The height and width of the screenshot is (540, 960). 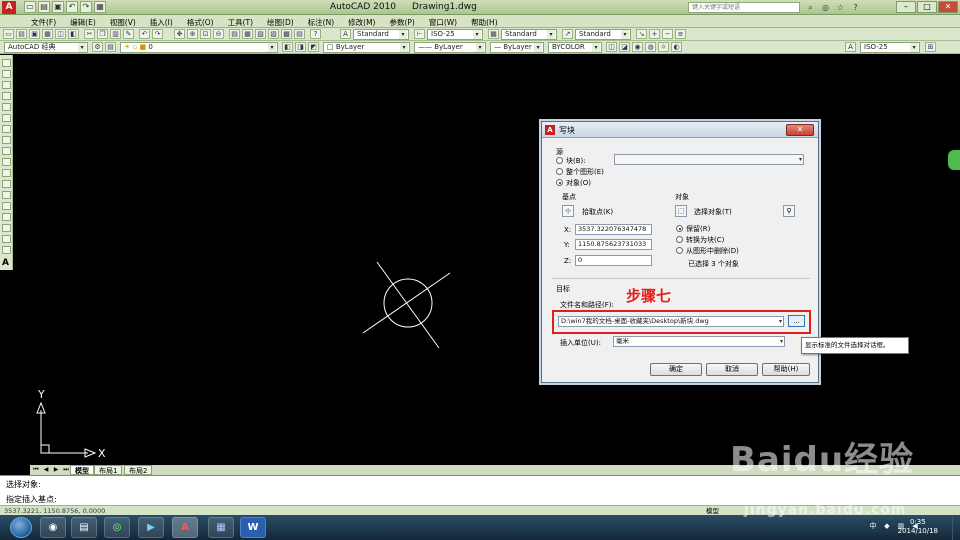 What do you see at coordinates (97, 47) in the screenshot?
I see `workspace-settings-icon: ⚙` at bounding box center [97, 47].